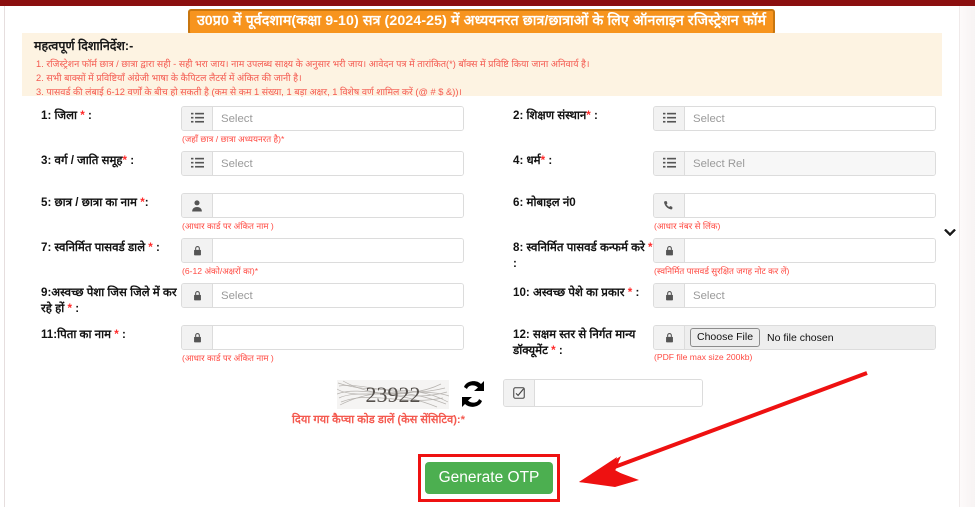 The image size is (975, 507). I want to click on institution-select: Select, so click(804, 171).